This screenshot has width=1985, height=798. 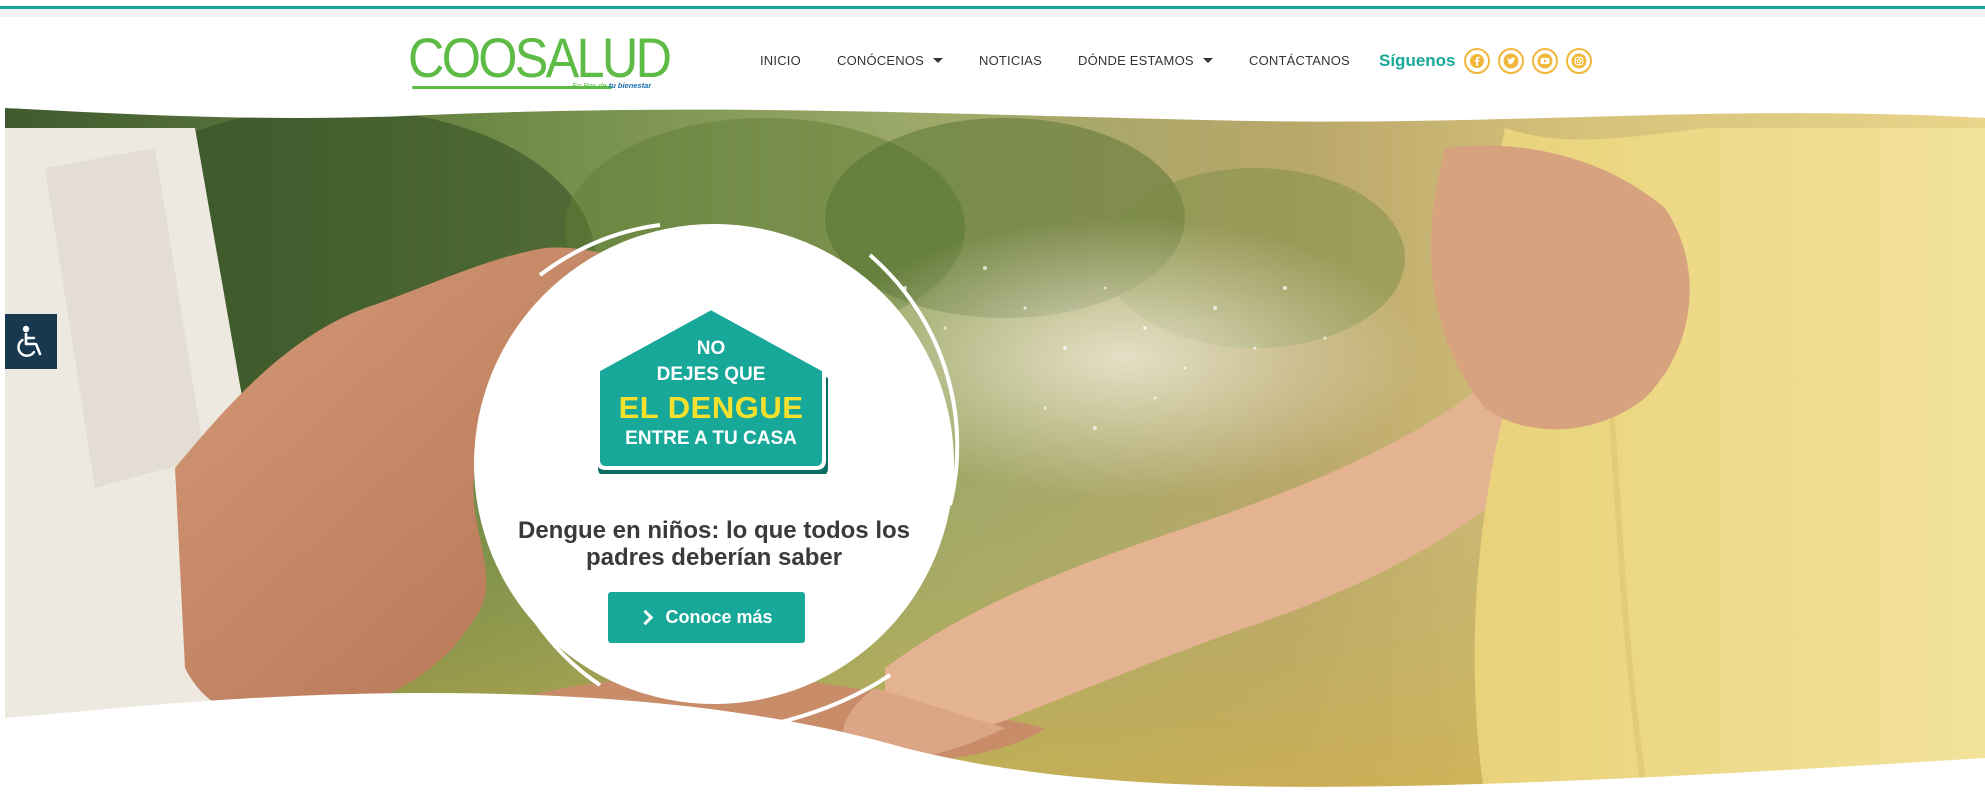 I want to click on badge-line-2: DEJES QUE, so click(x=711, y=374).